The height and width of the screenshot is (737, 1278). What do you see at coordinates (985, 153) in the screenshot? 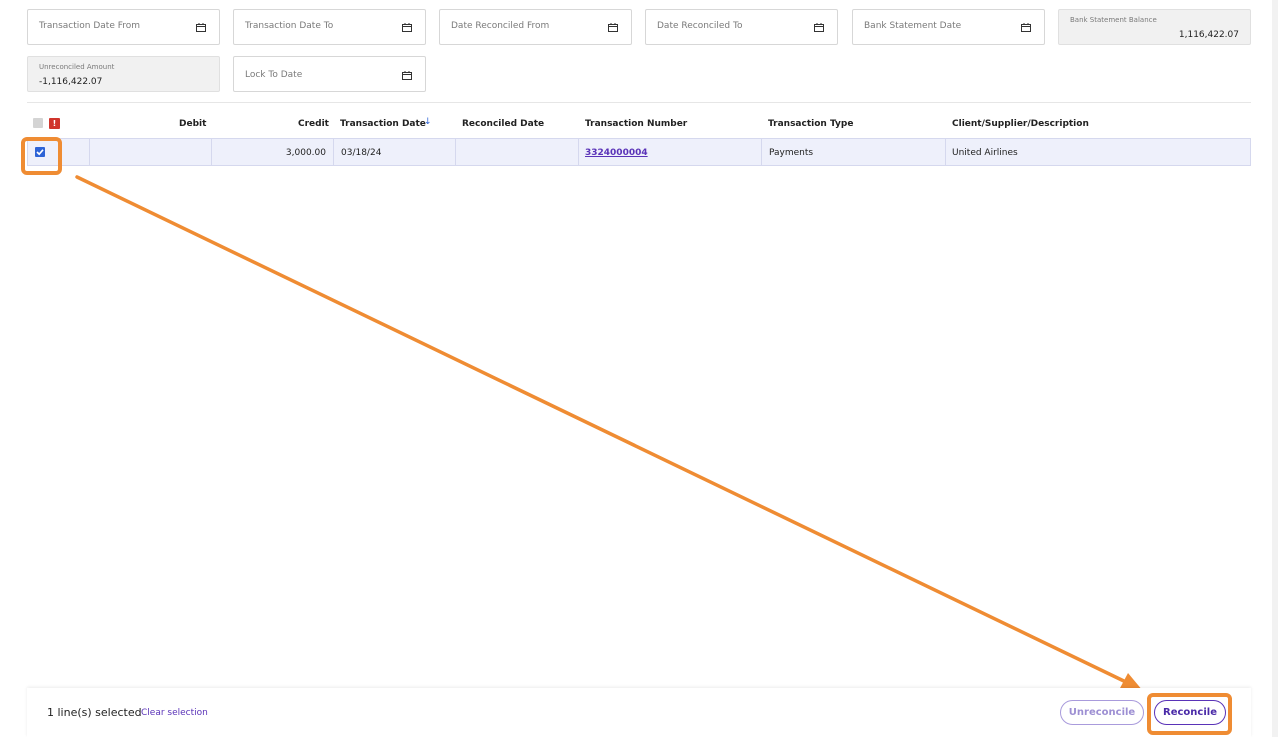
I see `cell-client: United Airlines` at bounding box center [985, 153].